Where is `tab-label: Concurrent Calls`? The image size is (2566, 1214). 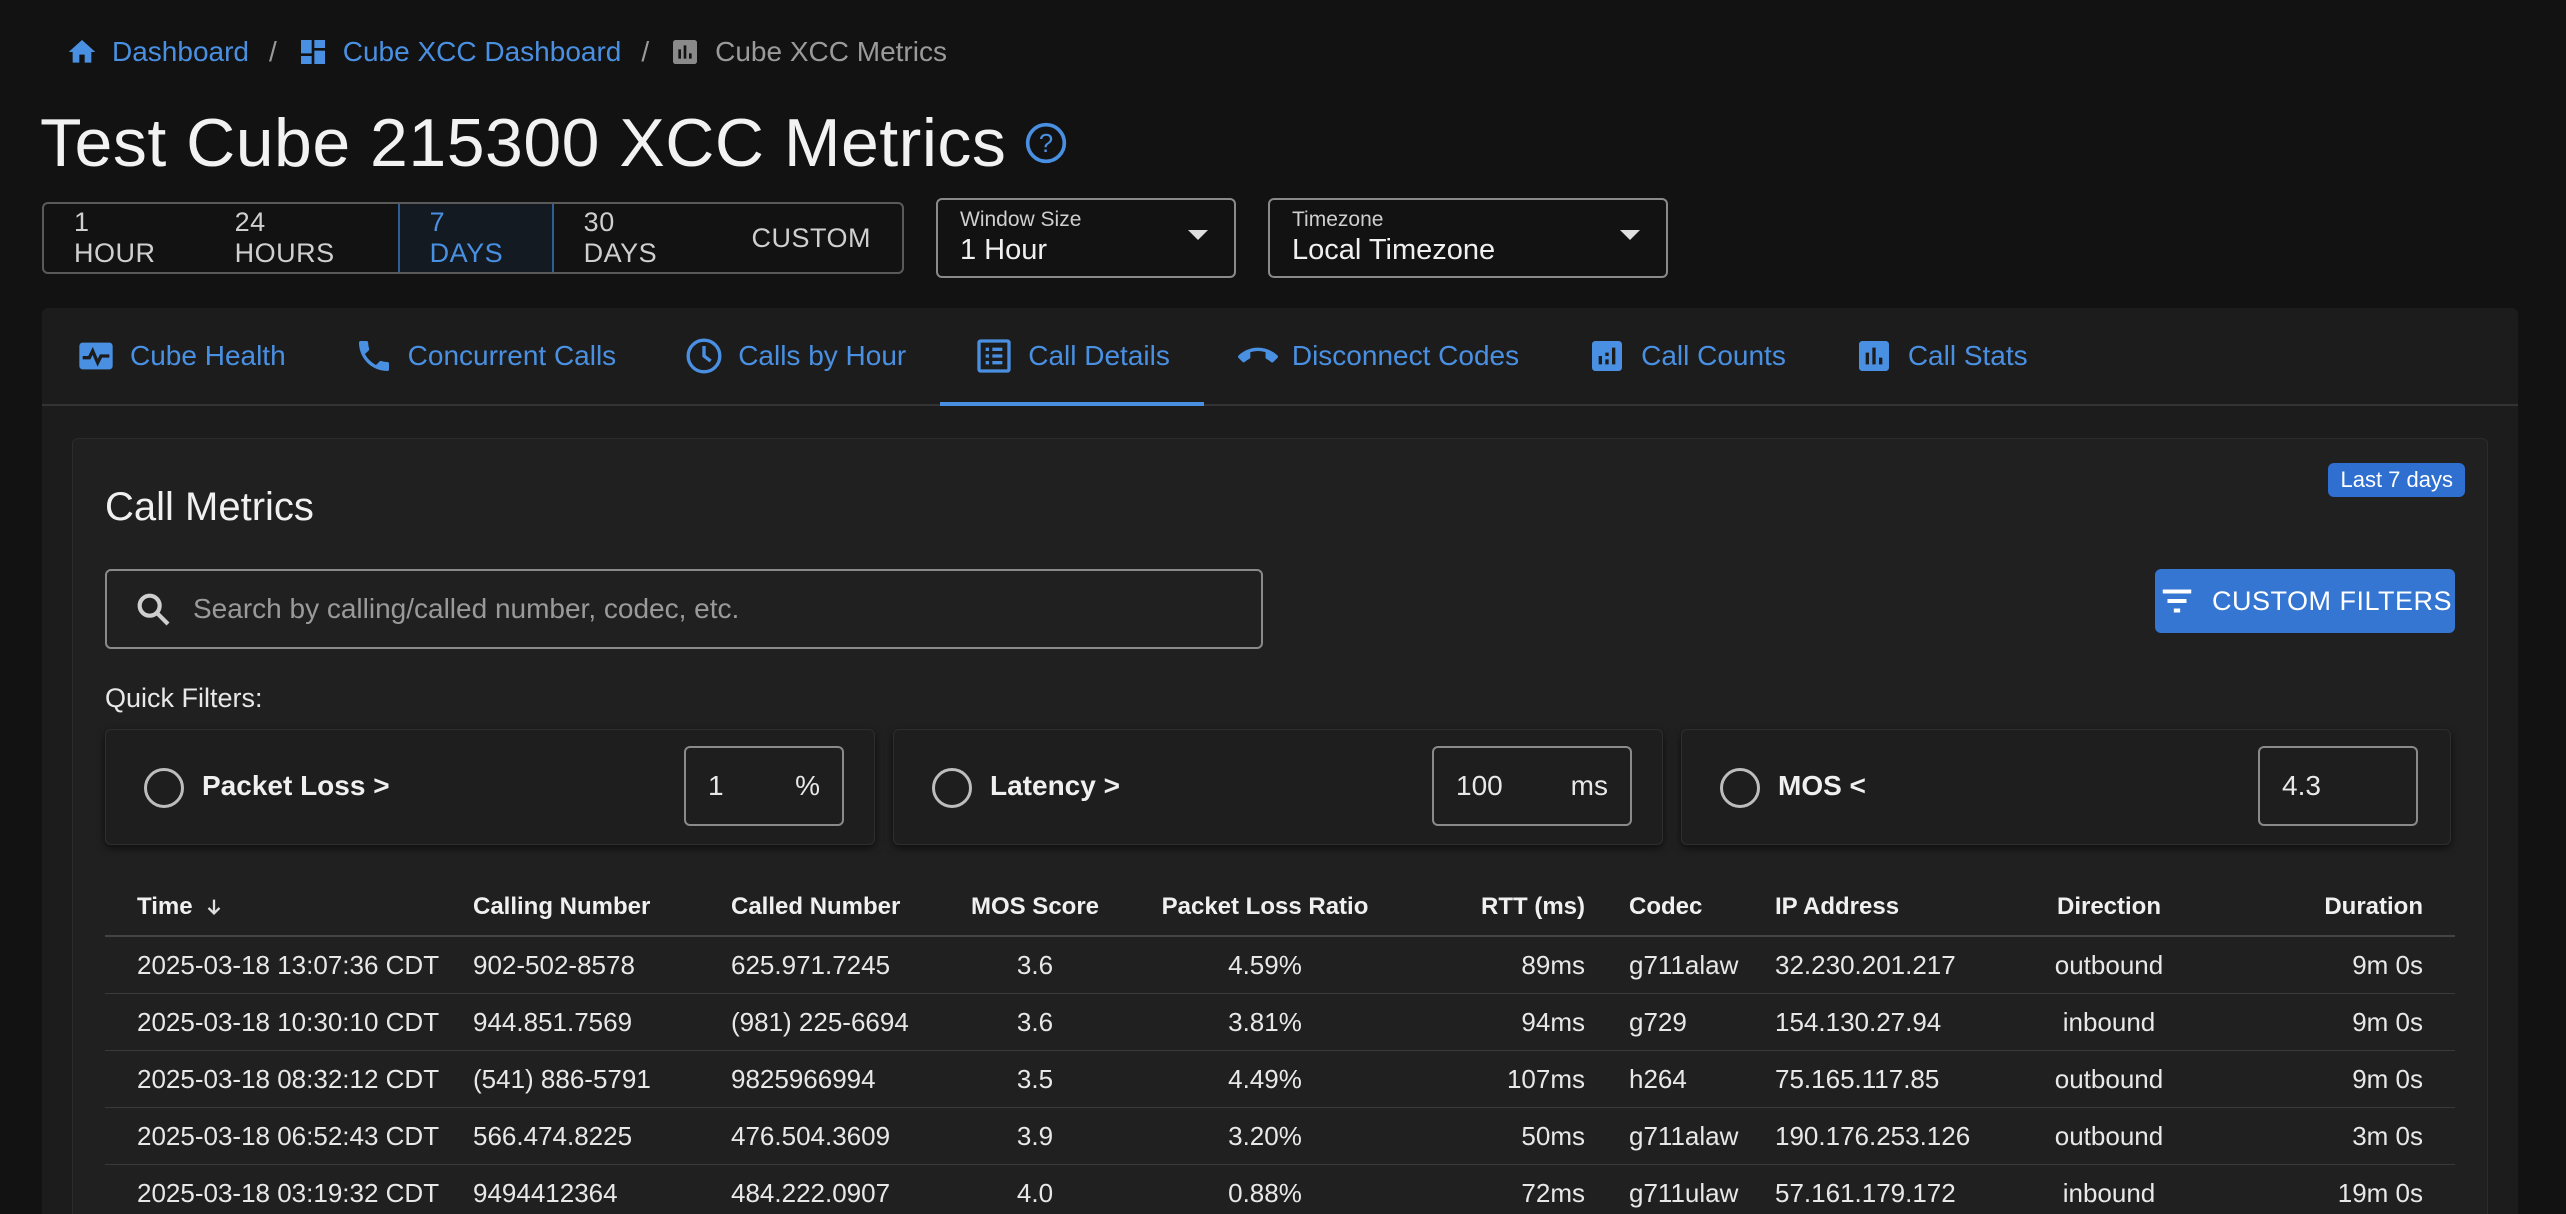 tab-label: Concurrent Calls is located at coordinates (512, 355).